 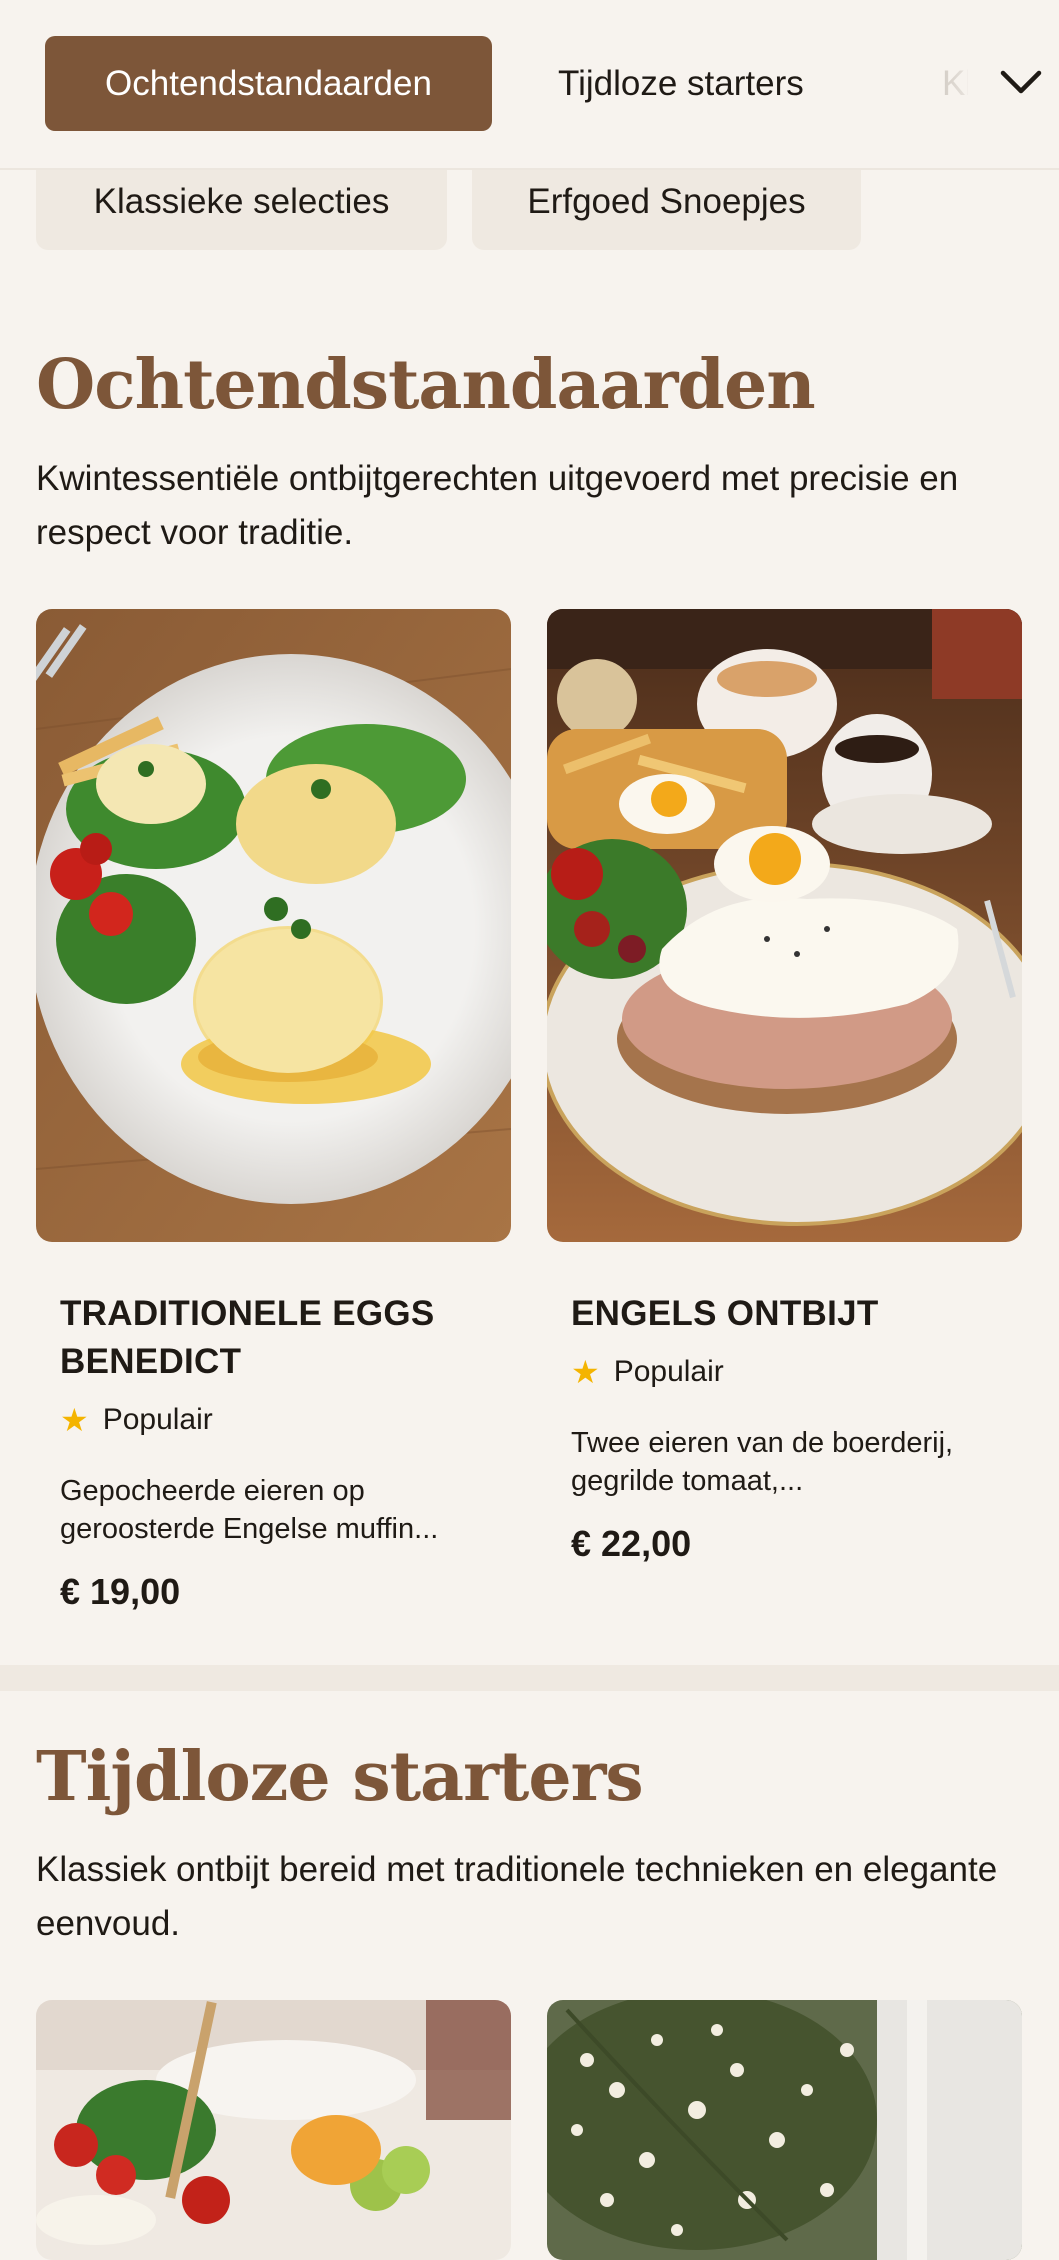 I want to click on dish-image-flowers, so click(x=784, y=2130).